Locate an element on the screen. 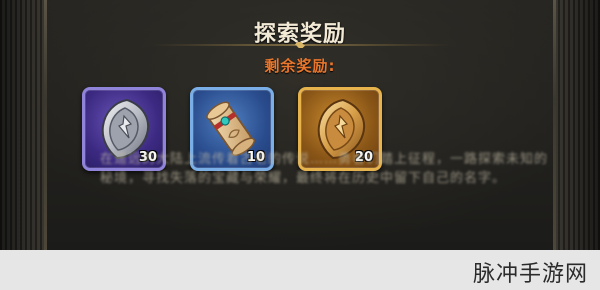 Image resolution: width=600 pixels, height=290 pixels. title-divider is located at coordinates (300, 45).